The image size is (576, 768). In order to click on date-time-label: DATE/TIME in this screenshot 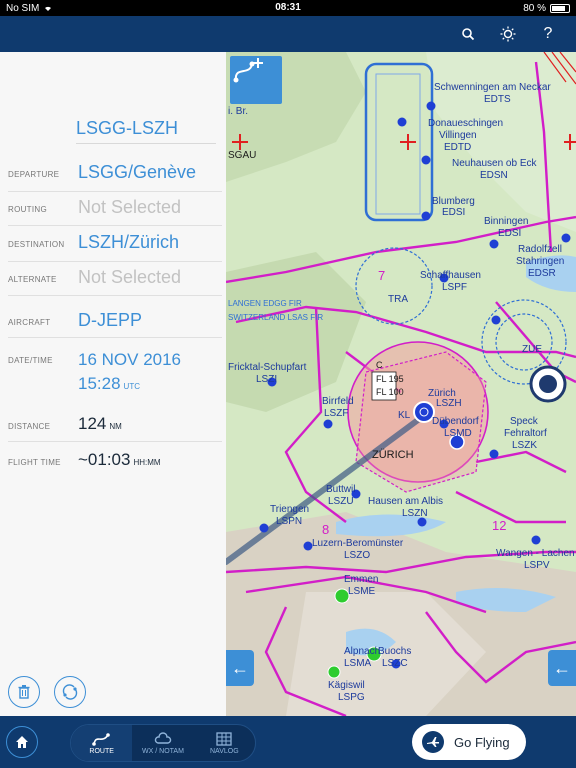, I will do `click(30, 360)`.